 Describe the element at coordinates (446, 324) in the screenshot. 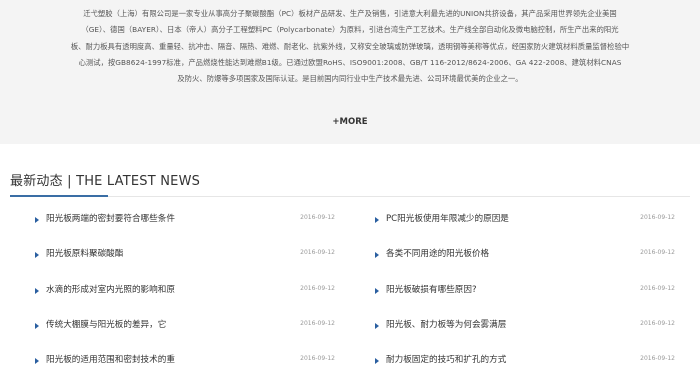

I see `news-title-link: 阳光板、耐力板等为何会雾满层` at that location.